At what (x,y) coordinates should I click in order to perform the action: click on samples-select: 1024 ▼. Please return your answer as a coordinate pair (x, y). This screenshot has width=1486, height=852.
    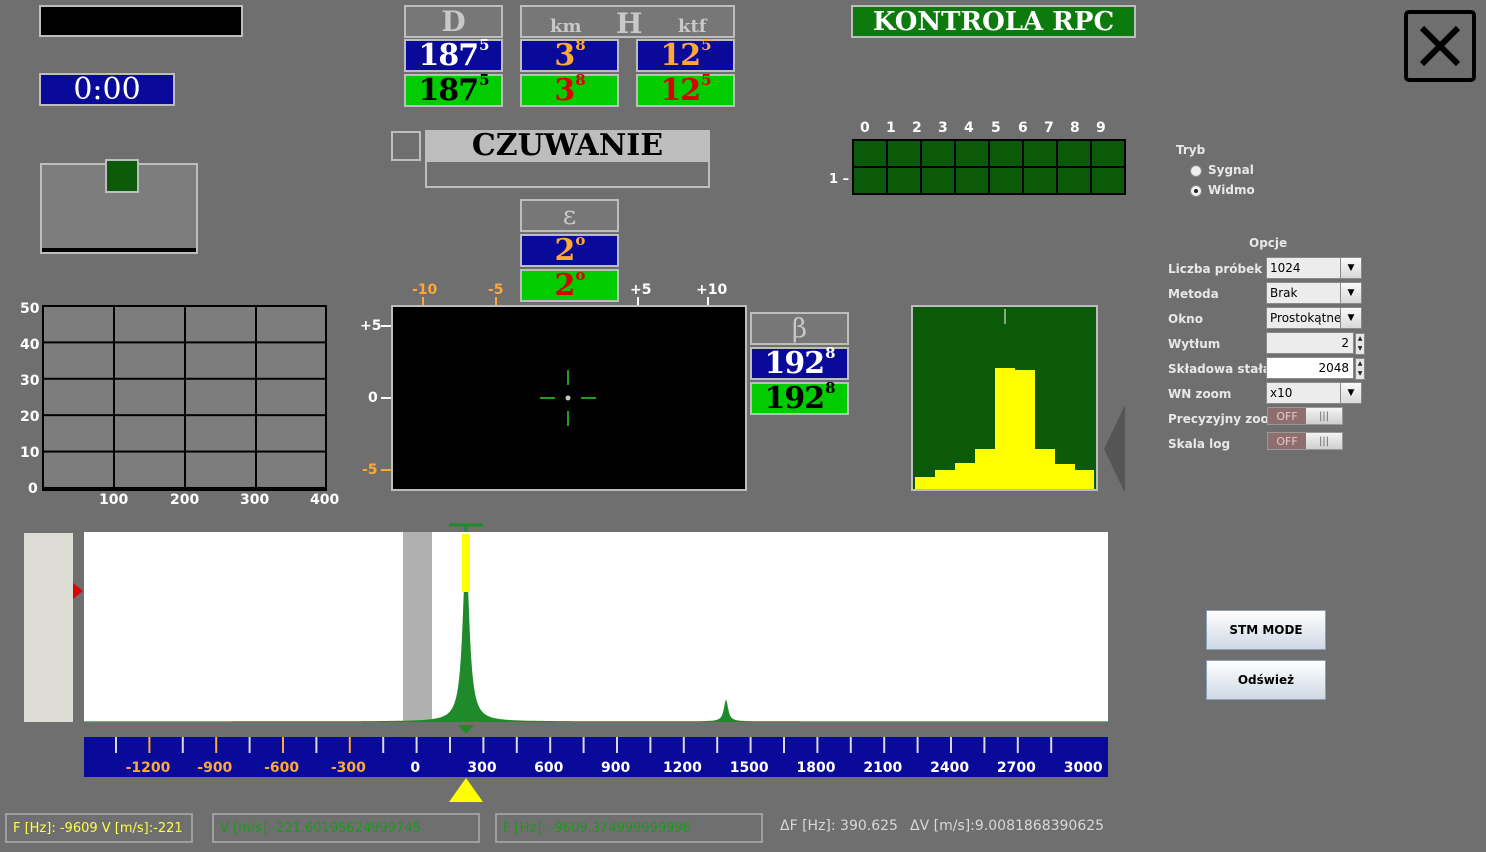
    Looking at the image, I should click on (1314, 268).